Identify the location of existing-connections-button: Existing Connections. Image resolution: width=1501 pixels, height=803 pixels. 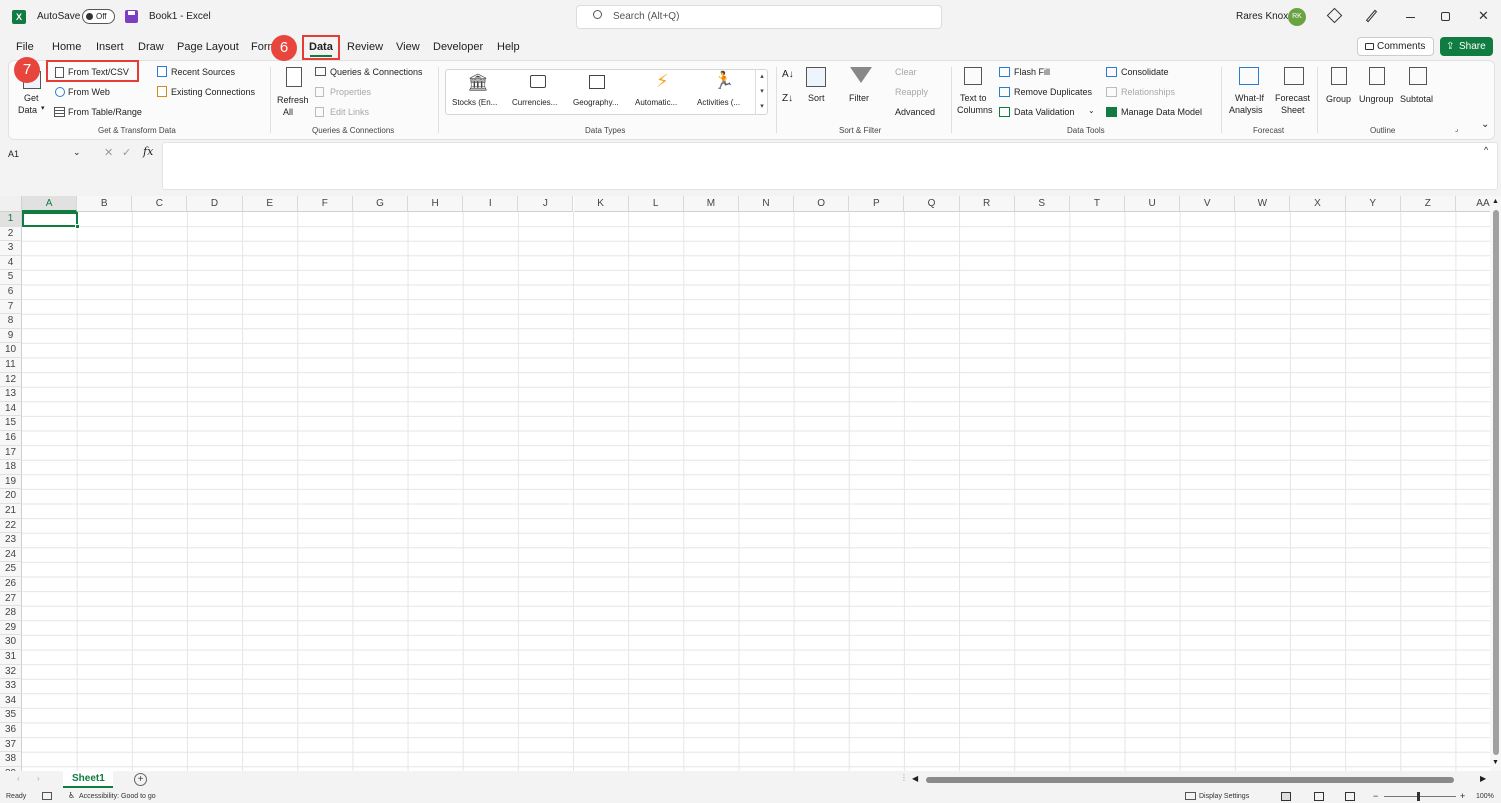
(213, 92).